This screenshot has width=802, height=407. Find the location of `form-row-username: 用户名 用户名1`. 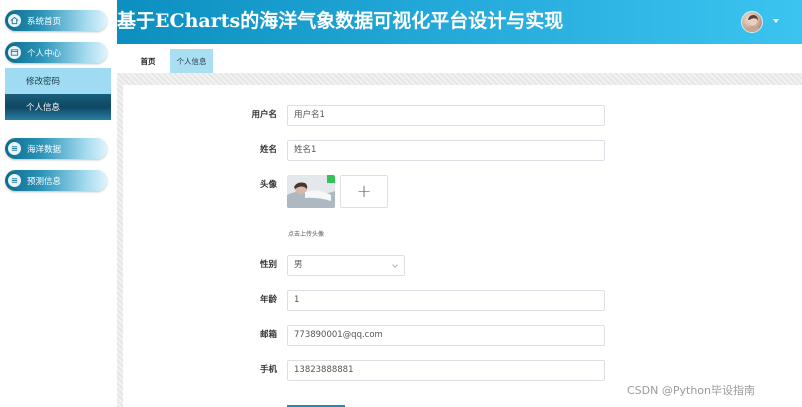

form-row-username: 用户名 用户名1 is located at coordinates (462, 115).